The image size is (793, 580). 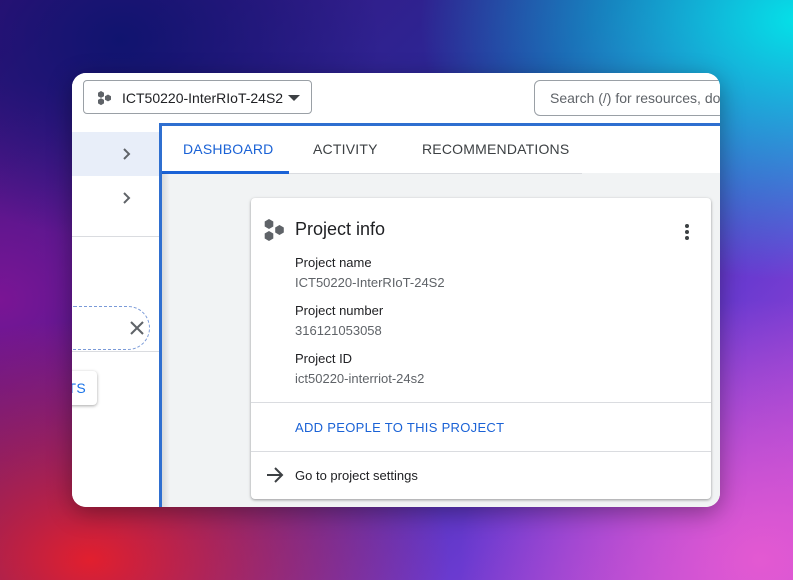 I want to click on close-icon, so click(x=137, y=328).